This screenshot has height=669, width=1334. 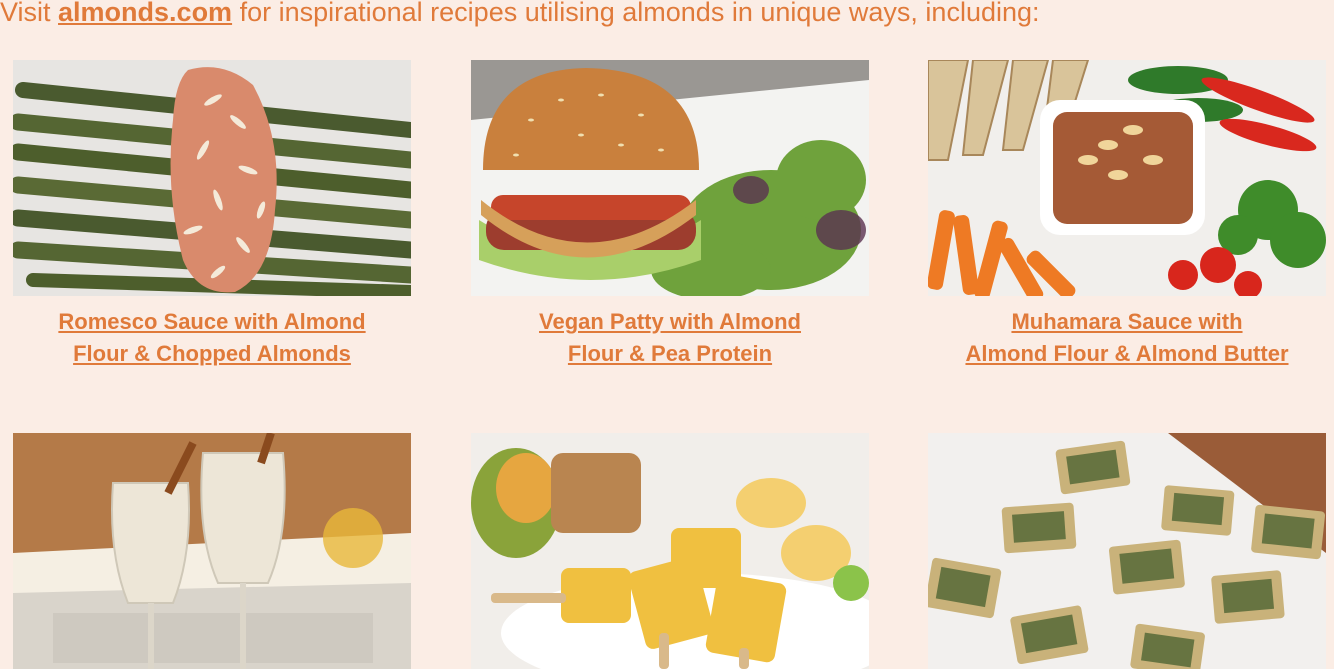 I want to click on muhamara-link-line2: Almond Flour & Almond Butter, so click(x=1126, y=353).